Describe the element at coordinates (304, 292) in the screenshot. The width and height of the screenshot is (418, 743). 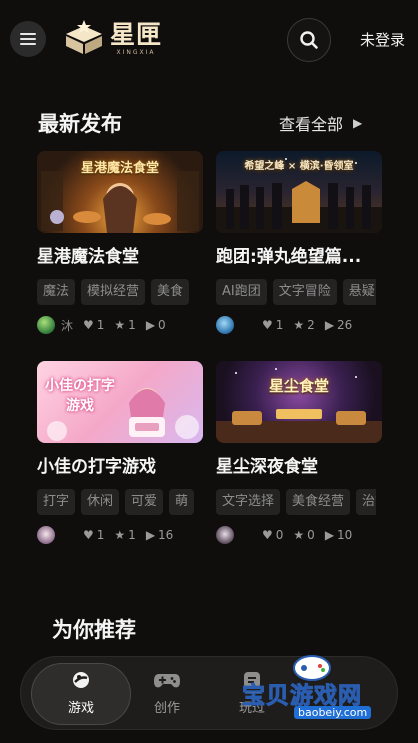
I see `tag: 文字冒险` at that location.